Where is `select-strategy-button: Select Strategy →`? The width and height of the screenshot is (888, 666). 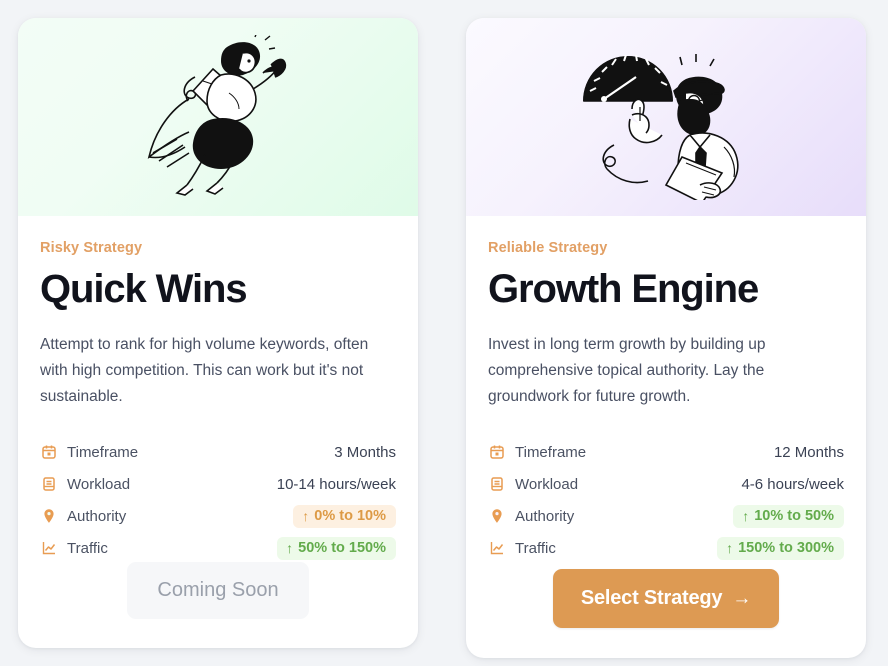 select-strategy-button: Select Strategy → is located at coordinates (666, 598).